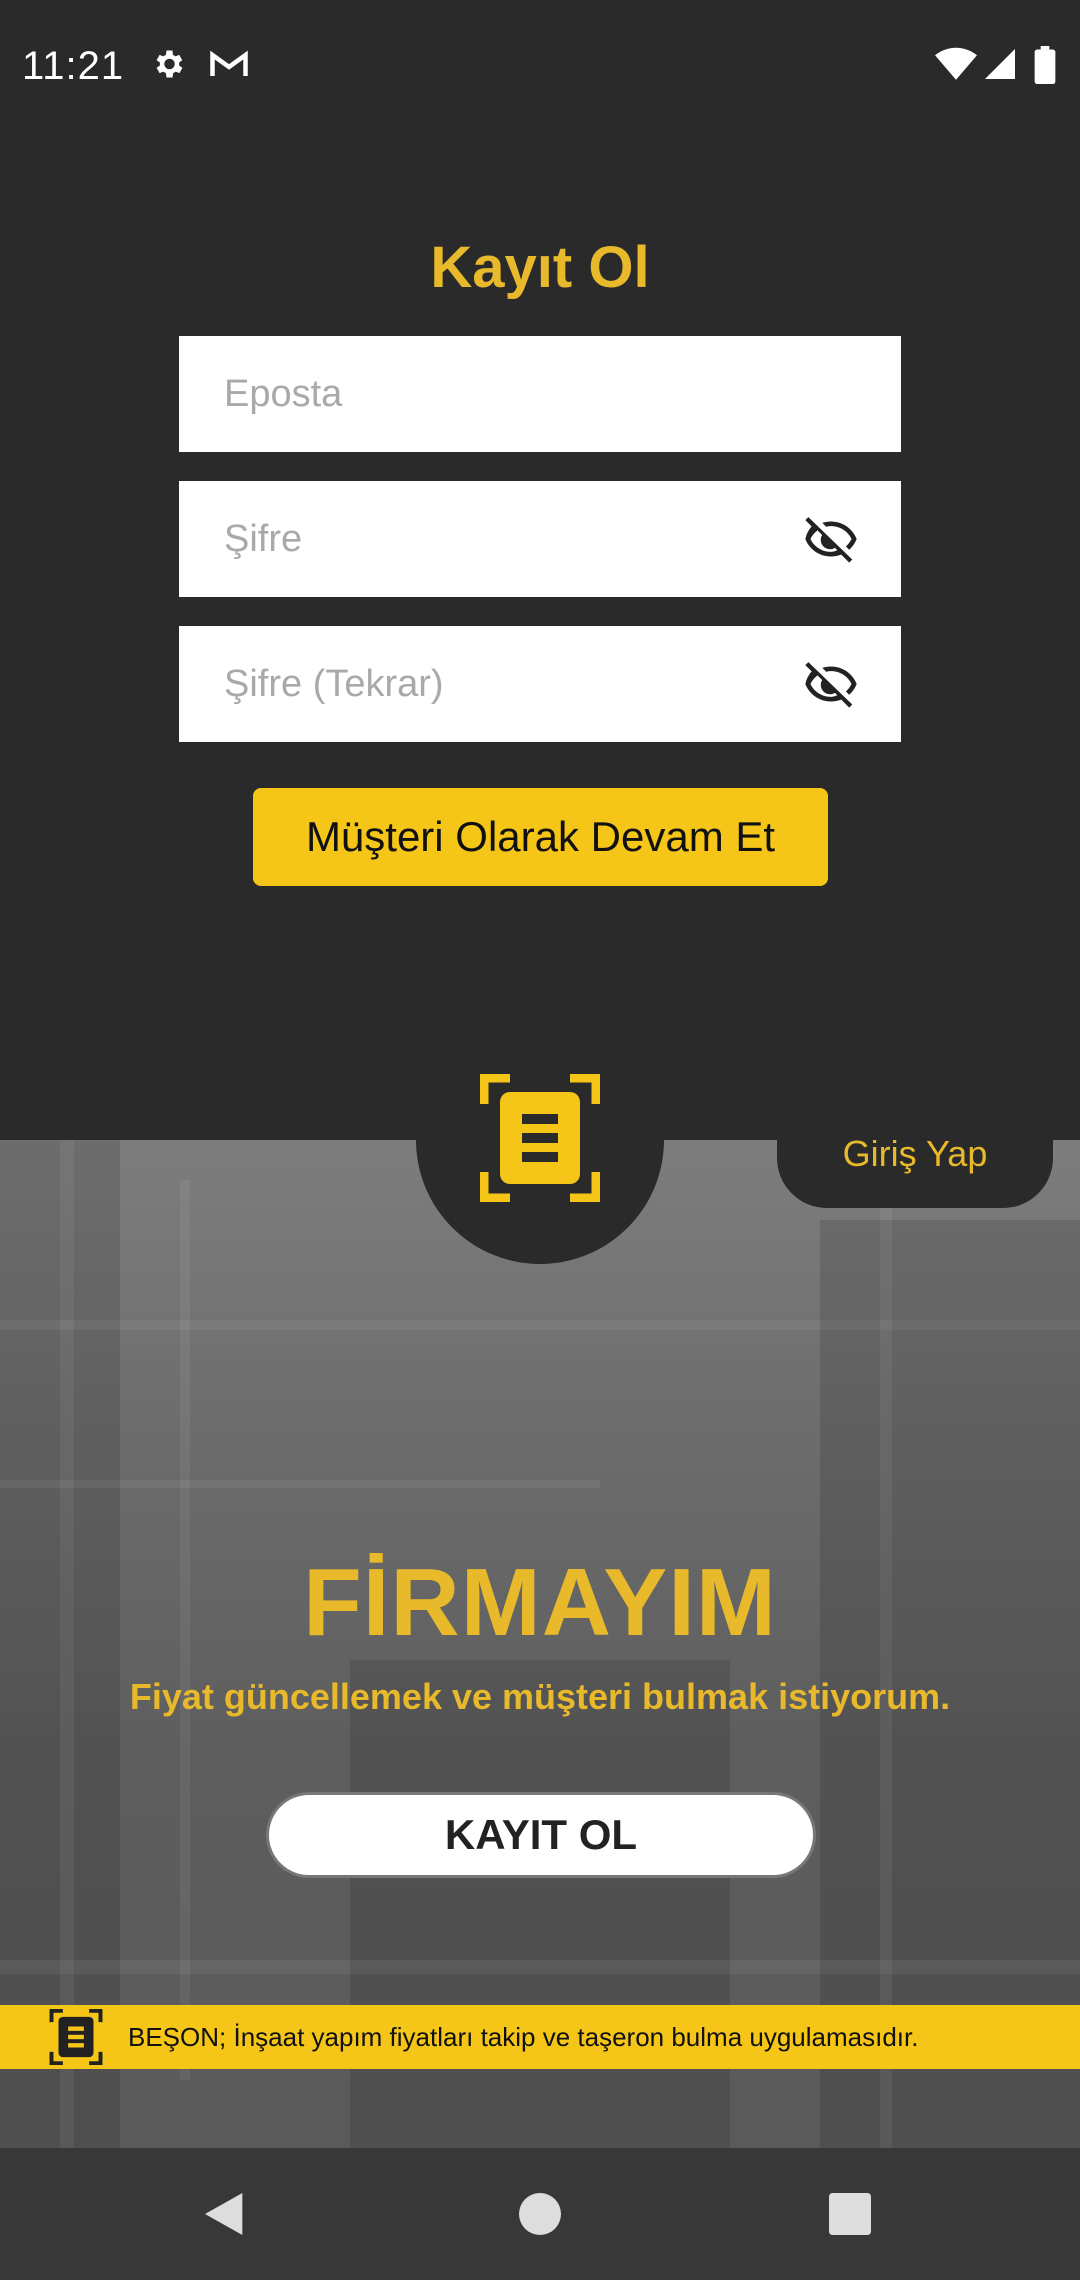 This screenshot has width=1080, height=2280. I want to click on password-repeat-field, so click(540, 684).